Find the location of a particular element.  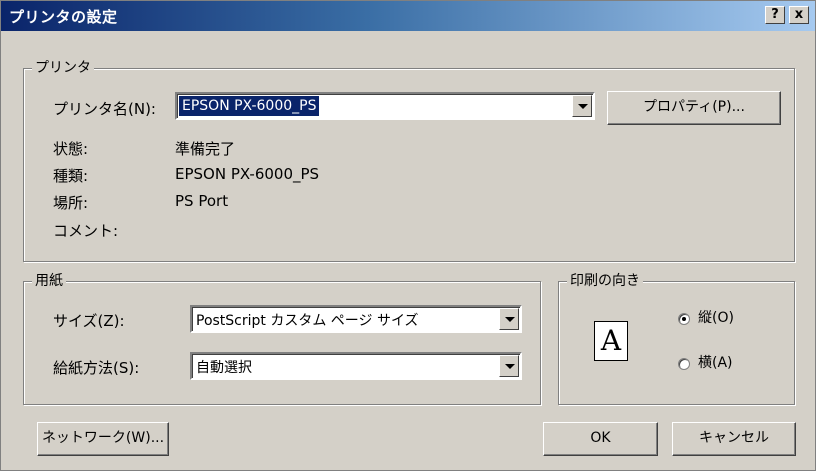

paper-source-dropdown-arrow-icon is located at coordinates (509, 366).